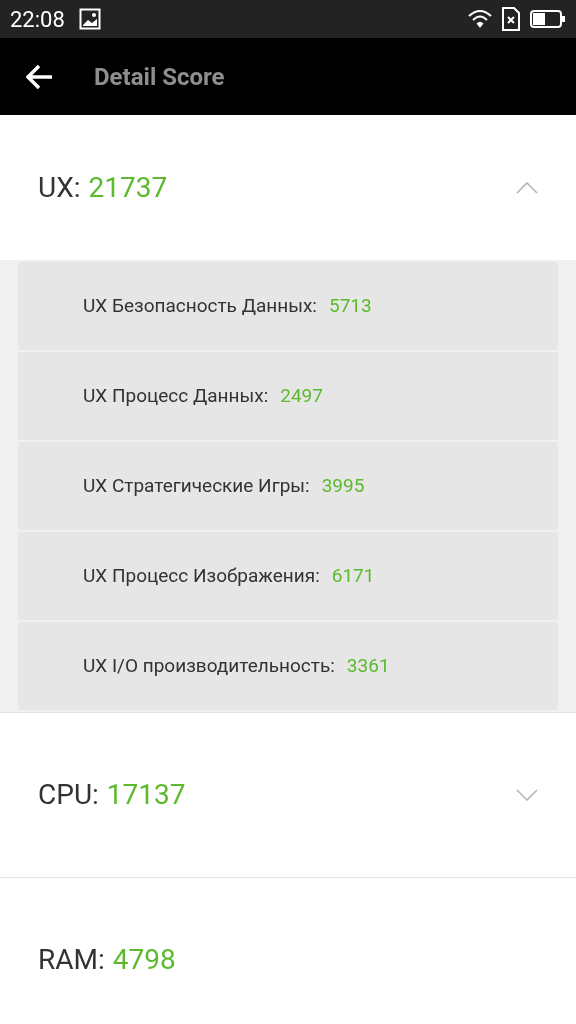 This screenshot has height=1024, width=576. I want to click on chevron-down-icon, so click(527, 795).